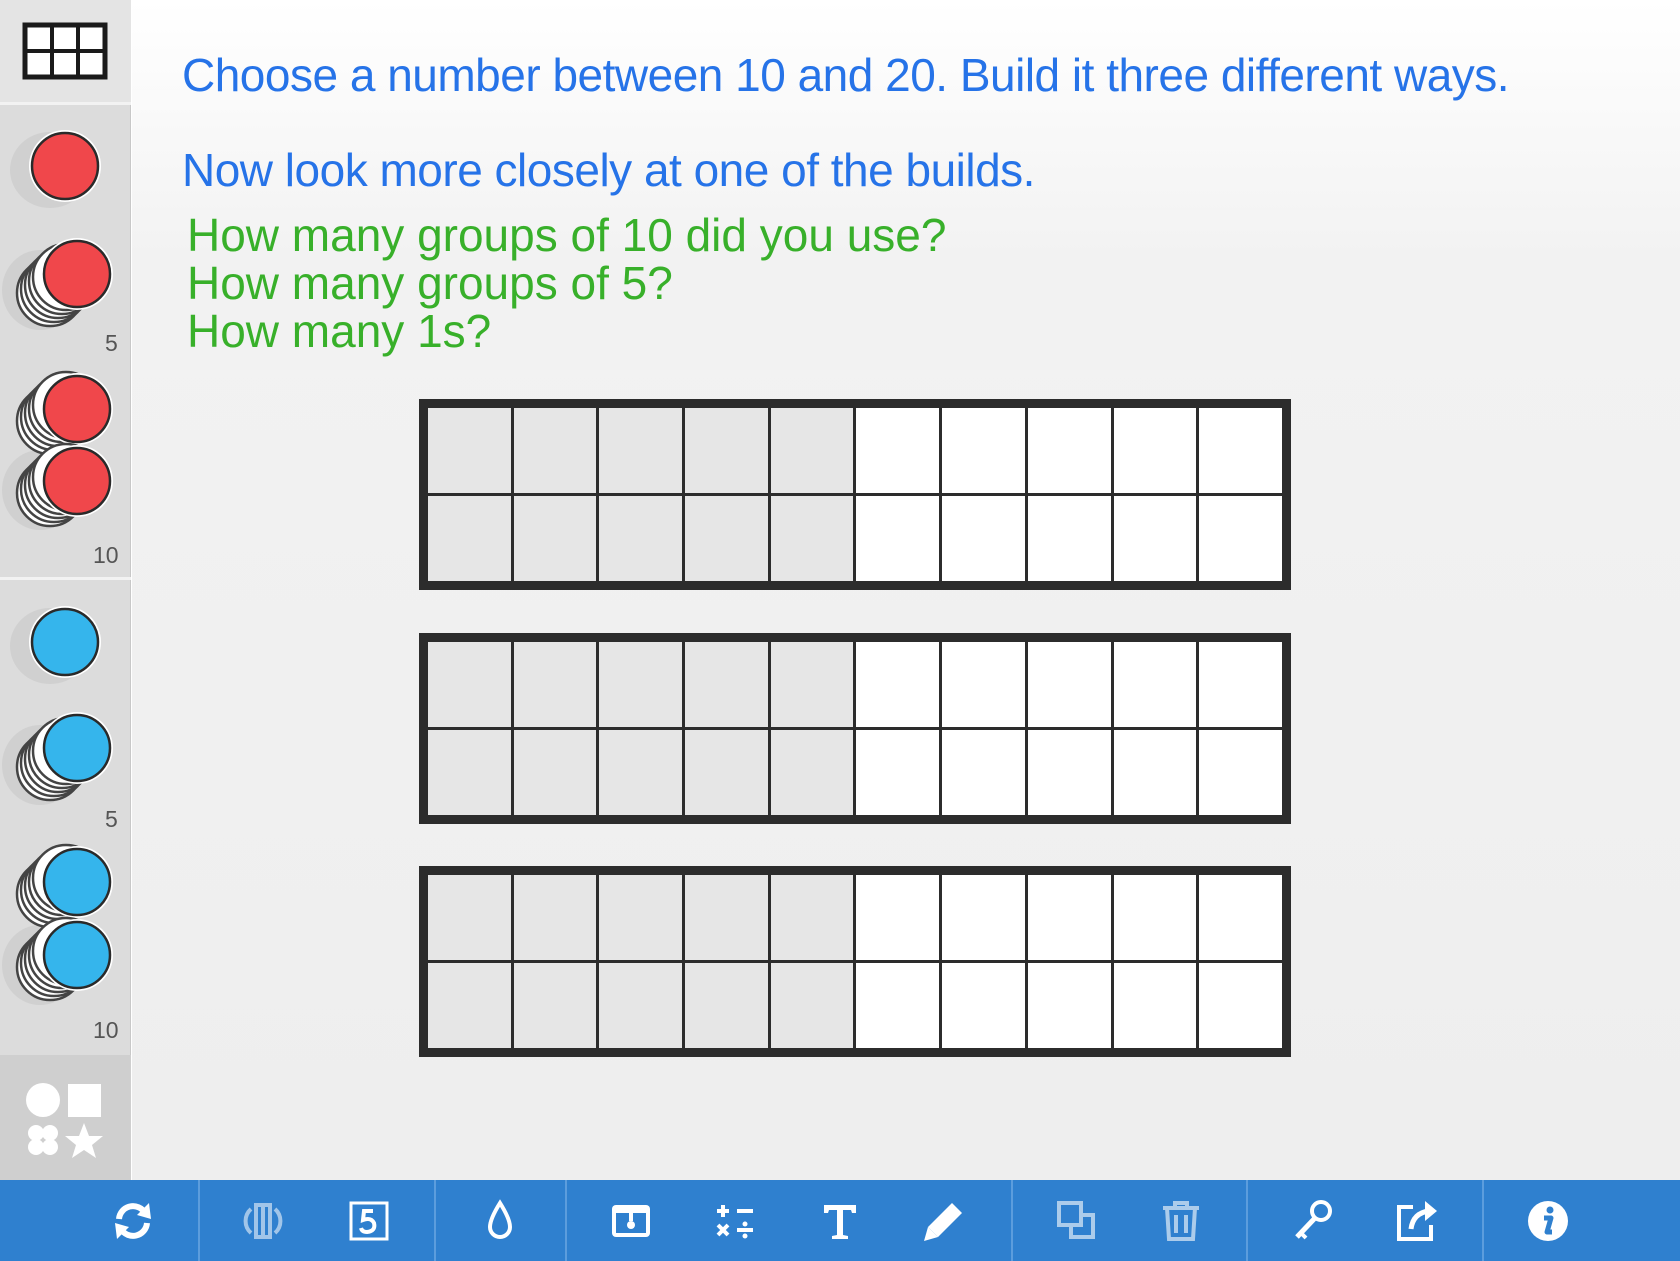  I want to click on refresh-button, so click(133, 1220).